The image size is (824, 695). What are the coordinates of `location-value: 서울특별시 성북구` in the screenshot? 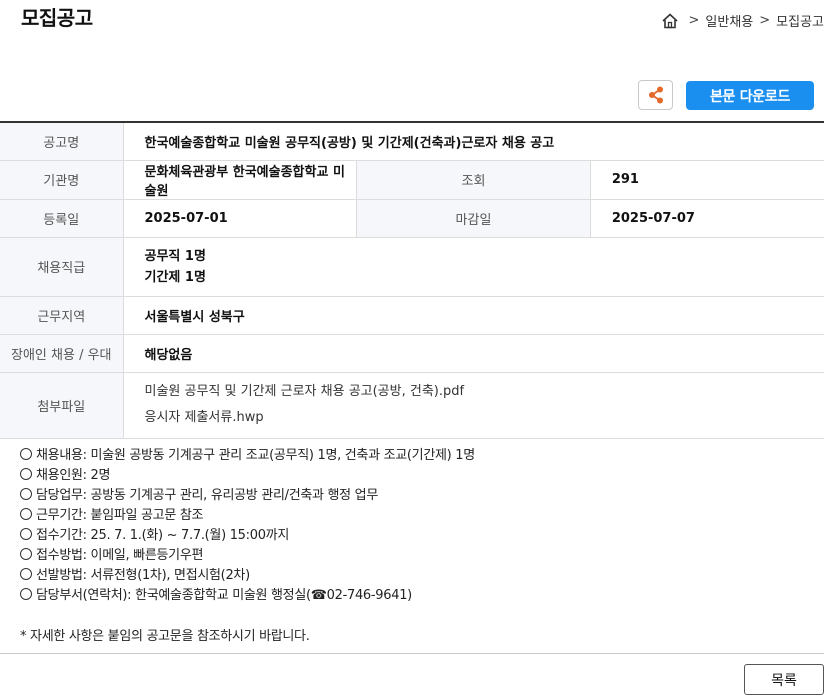 It's located at (473, 315).